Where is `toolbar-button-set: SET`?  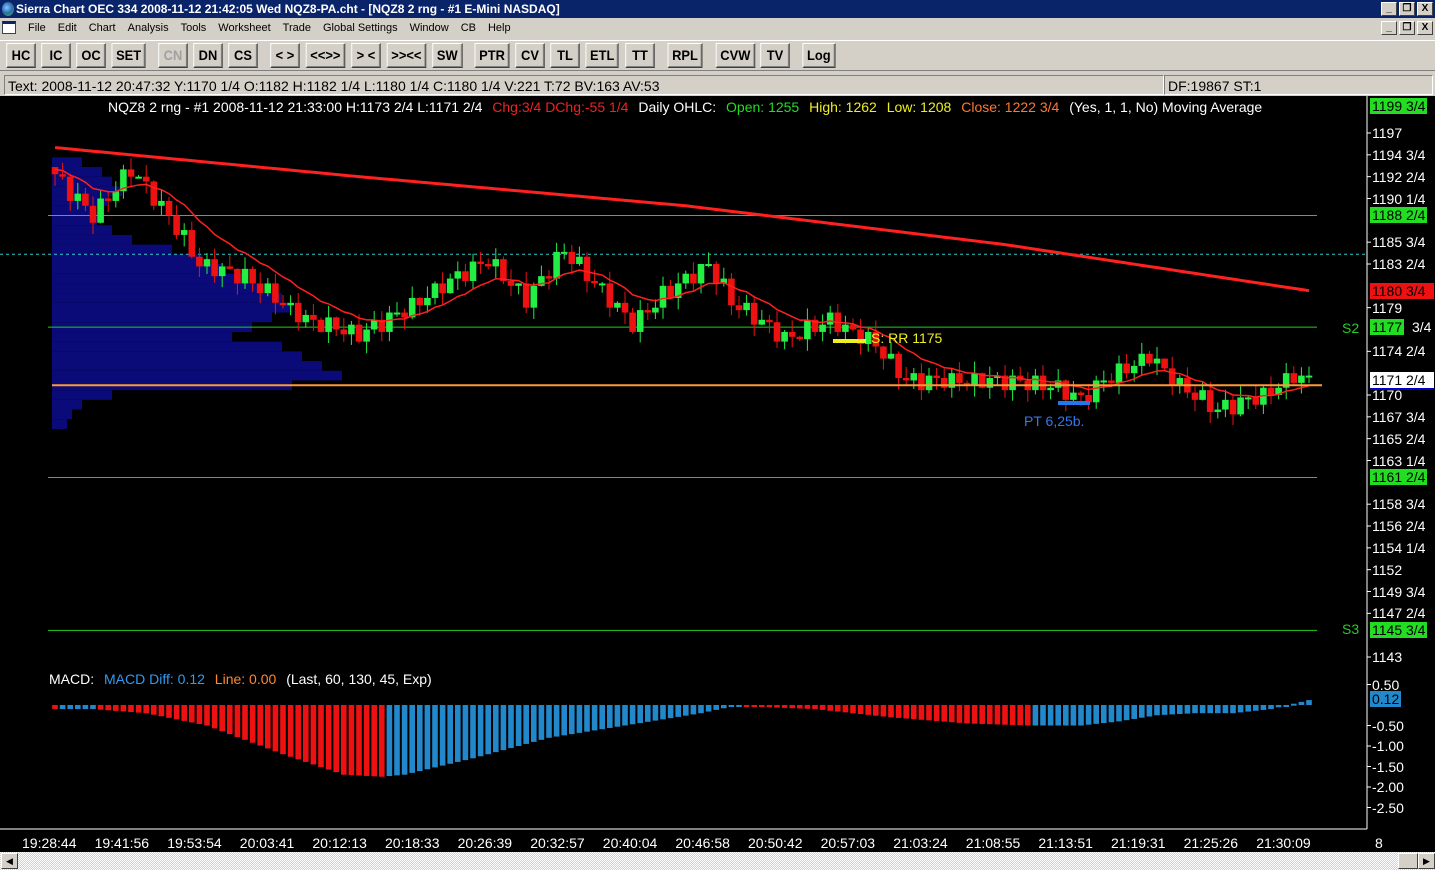
toolbar-button-set: SET is located at coordinates (128, 55).